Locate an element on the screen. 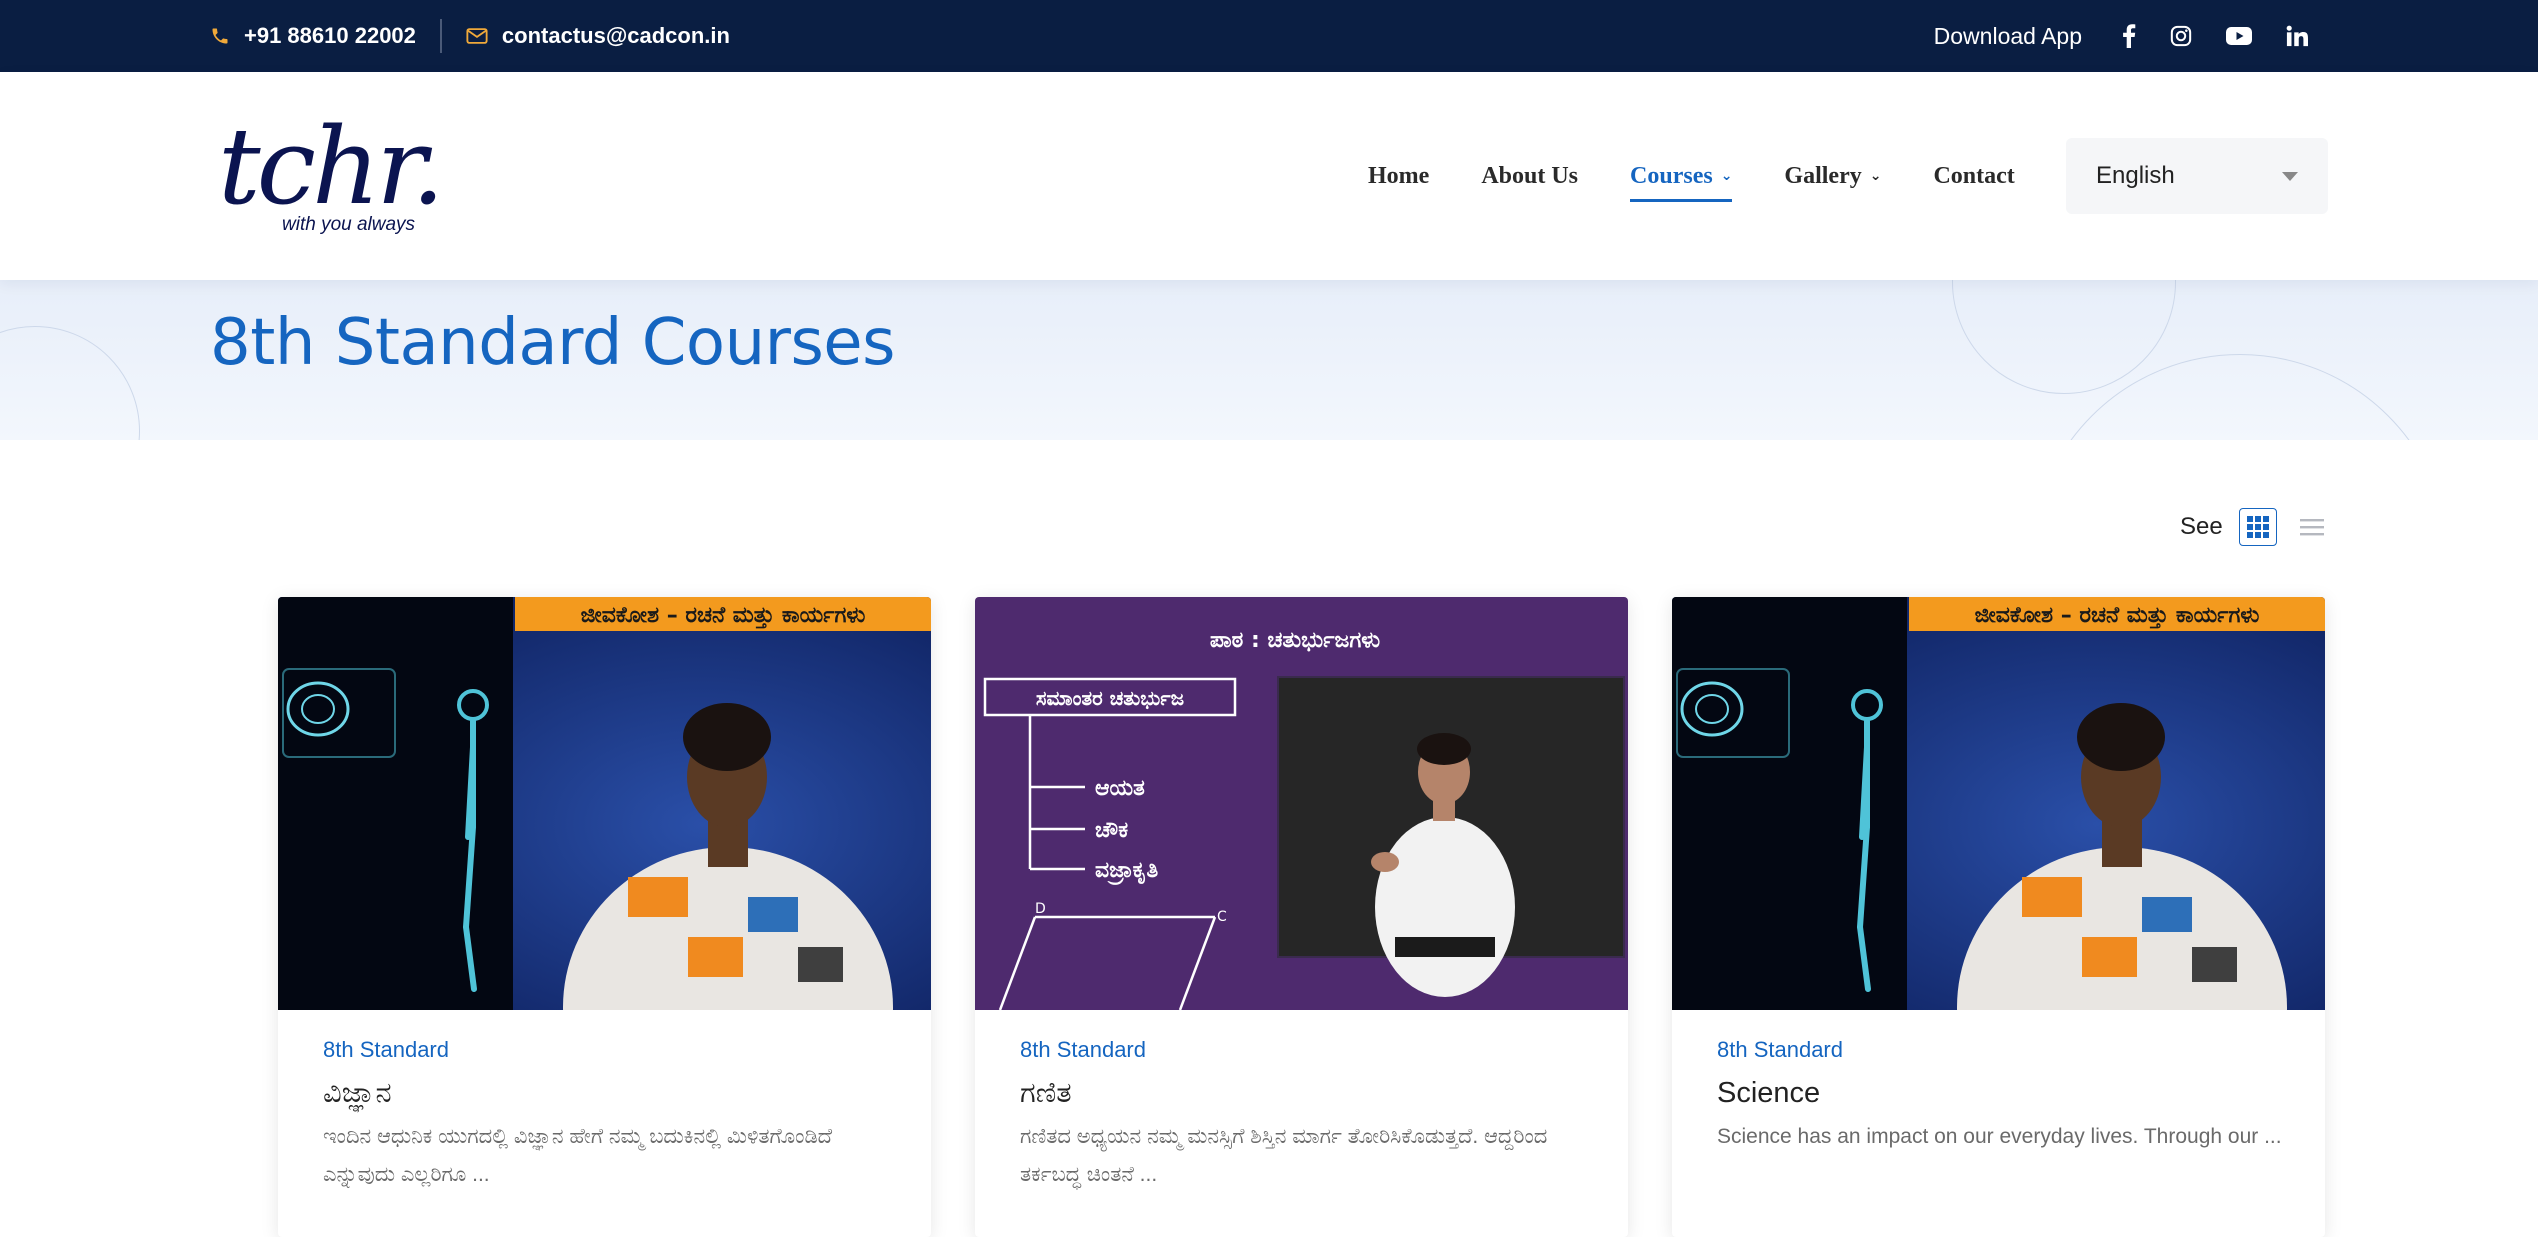 The image size is (2538, 1237). language-selected-value: English is located at coordinates (2135, 175).